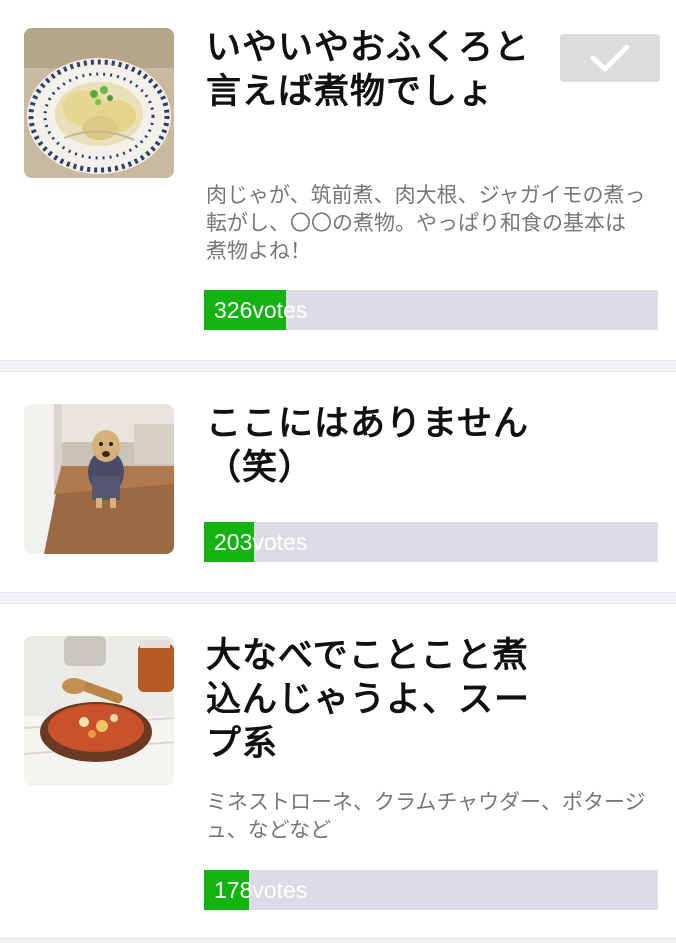  Describe the element at coordinates (261, 542) in the screenshot. I see `vote-count-label: 203votes` at that location.